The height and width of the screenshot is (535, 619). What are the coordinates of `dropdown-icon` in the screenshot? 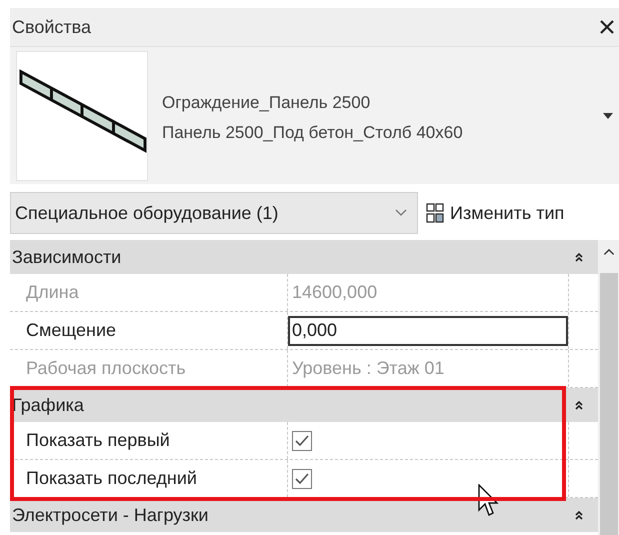 It's located at (608, 115).